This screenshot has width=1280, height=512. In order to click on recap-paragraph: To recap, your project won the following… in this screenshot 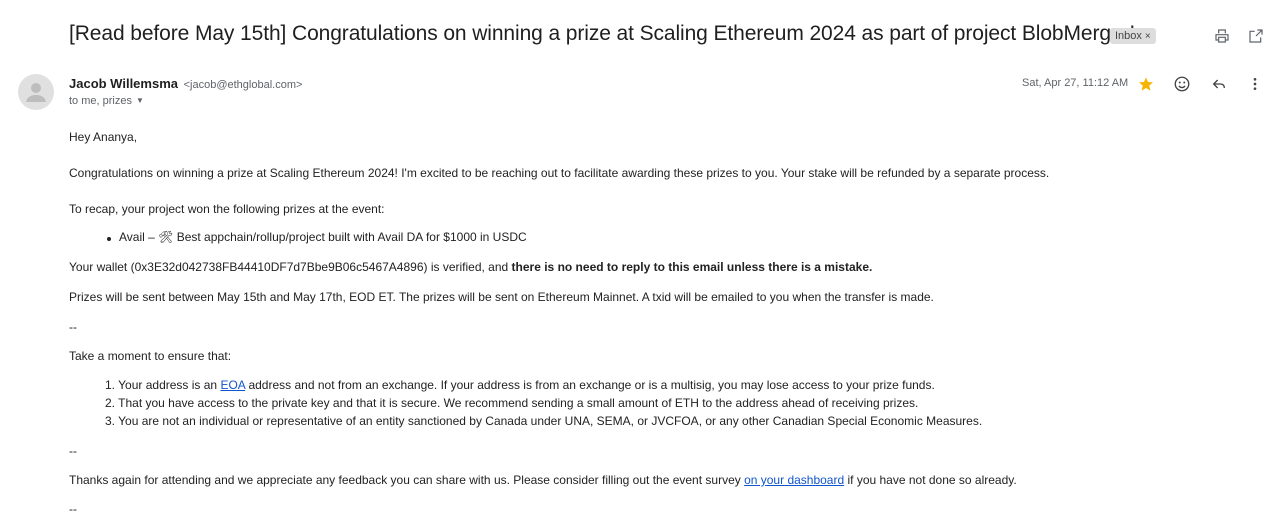, I will do `click(227, 209)`.